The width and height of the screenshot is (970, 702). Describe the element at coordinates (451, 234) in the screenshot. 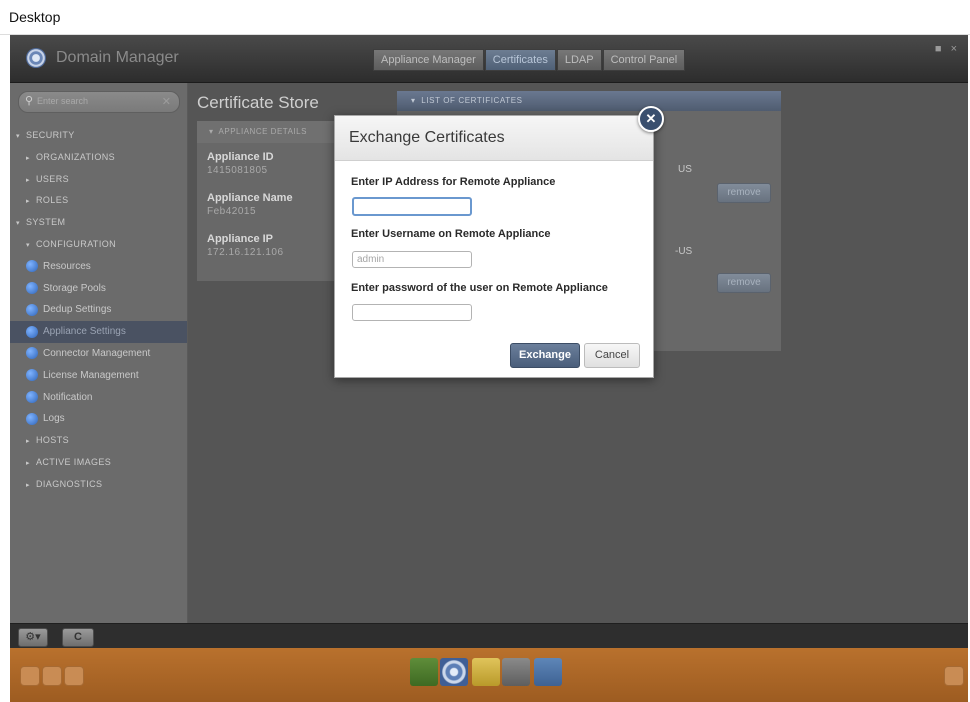

I see `username-label: Enter Username on Remote Appliance` at that location.